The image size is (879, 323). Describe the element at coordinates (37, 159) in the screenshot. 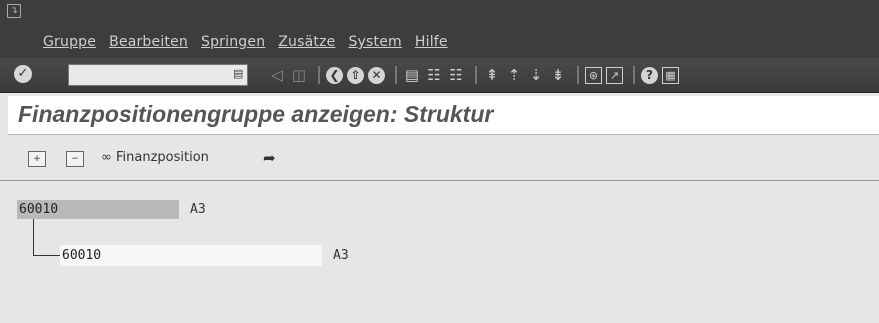

I see `expand-subtree-icon: +` at that location.